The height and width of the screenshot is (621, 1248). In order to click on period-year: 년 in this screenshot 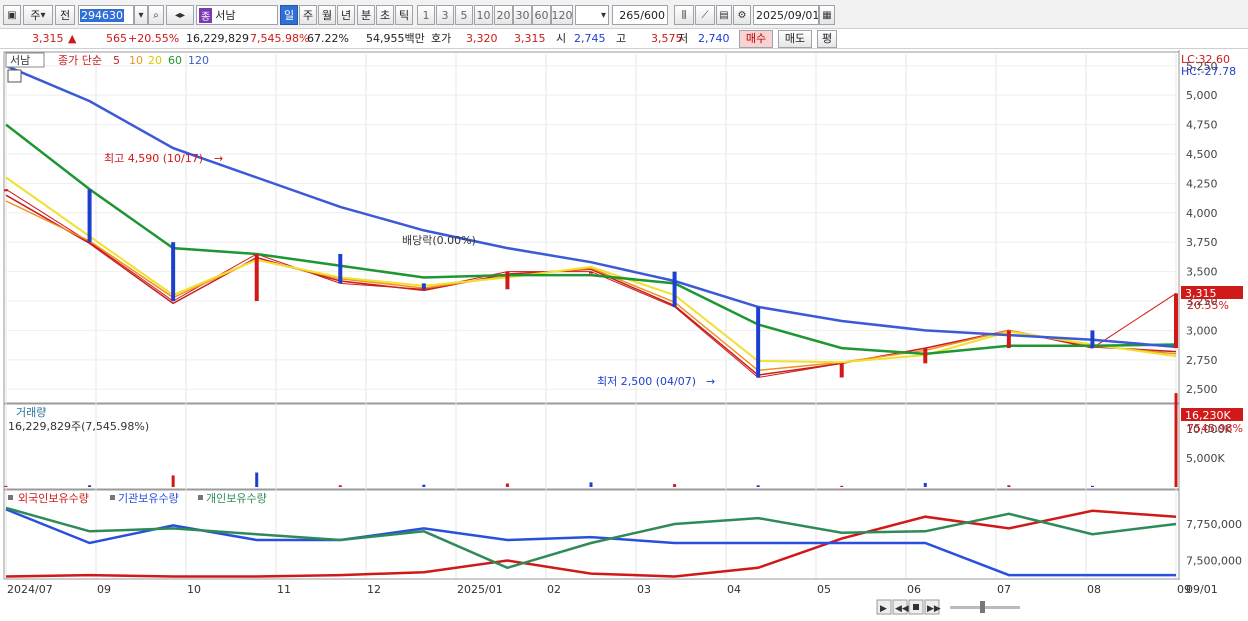, I will do `click(346, 15)`.